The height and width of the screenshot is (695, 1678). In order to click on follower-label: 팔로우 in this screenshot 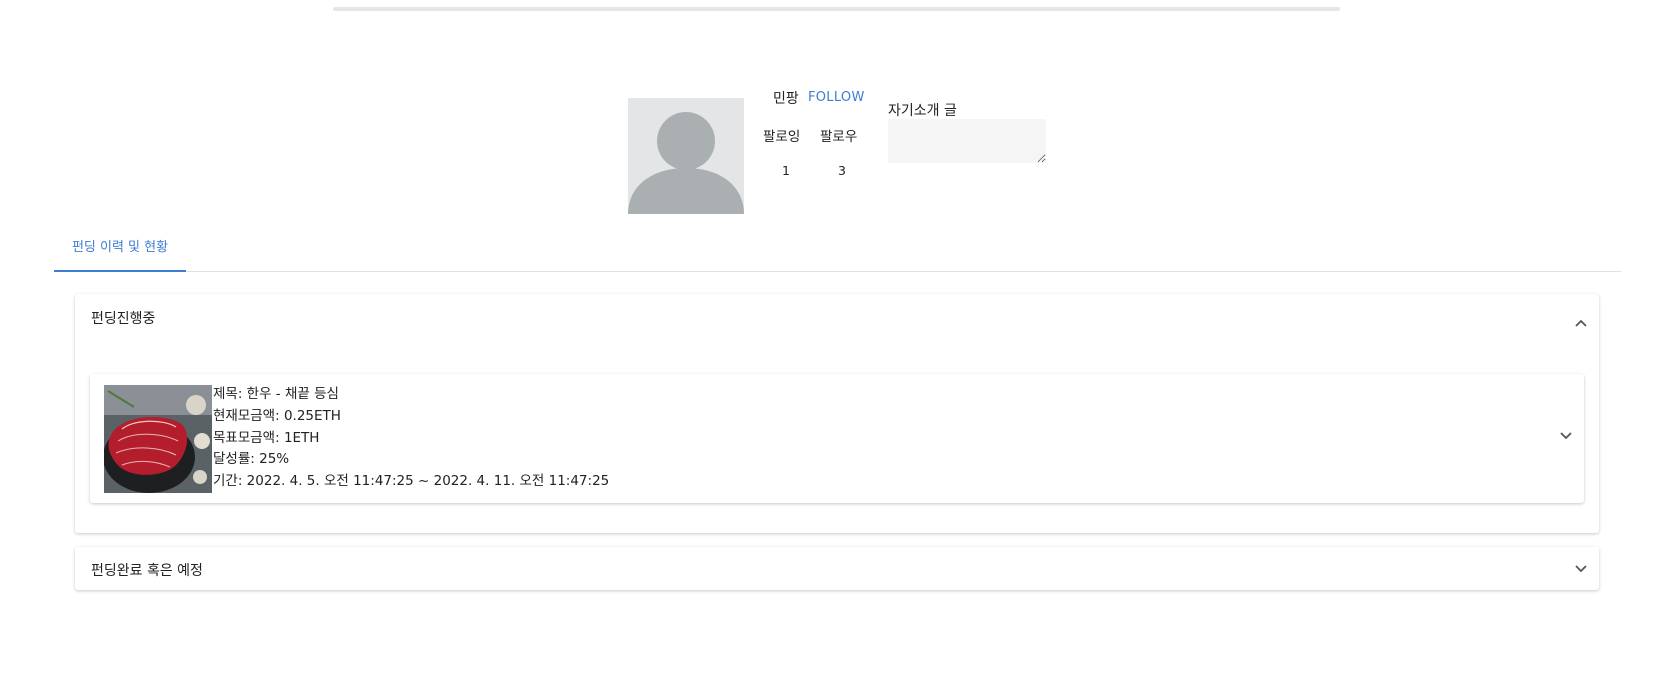, I will do `click(838, 135)`.